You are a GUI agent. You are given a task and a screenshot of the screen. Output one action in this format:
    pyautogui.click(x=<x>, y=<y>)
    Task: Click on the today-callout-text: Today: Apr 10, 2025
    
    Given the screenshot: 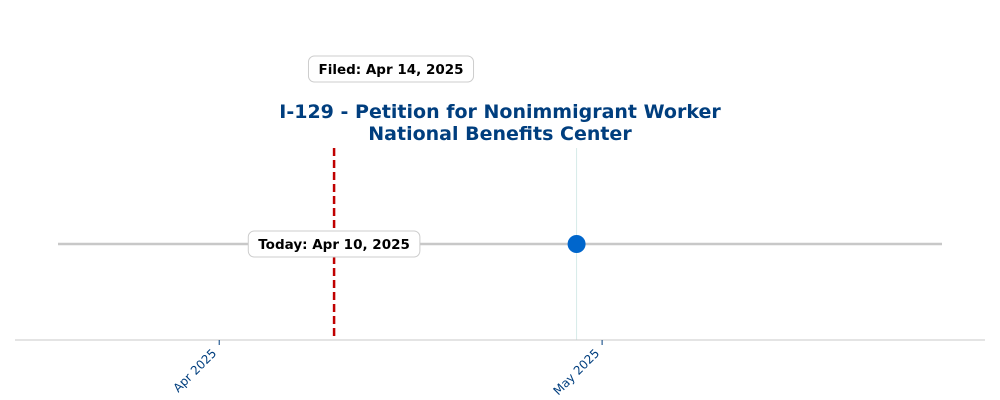 What is the action you would take?
    pyautogui.click(x=334, y=245)
    